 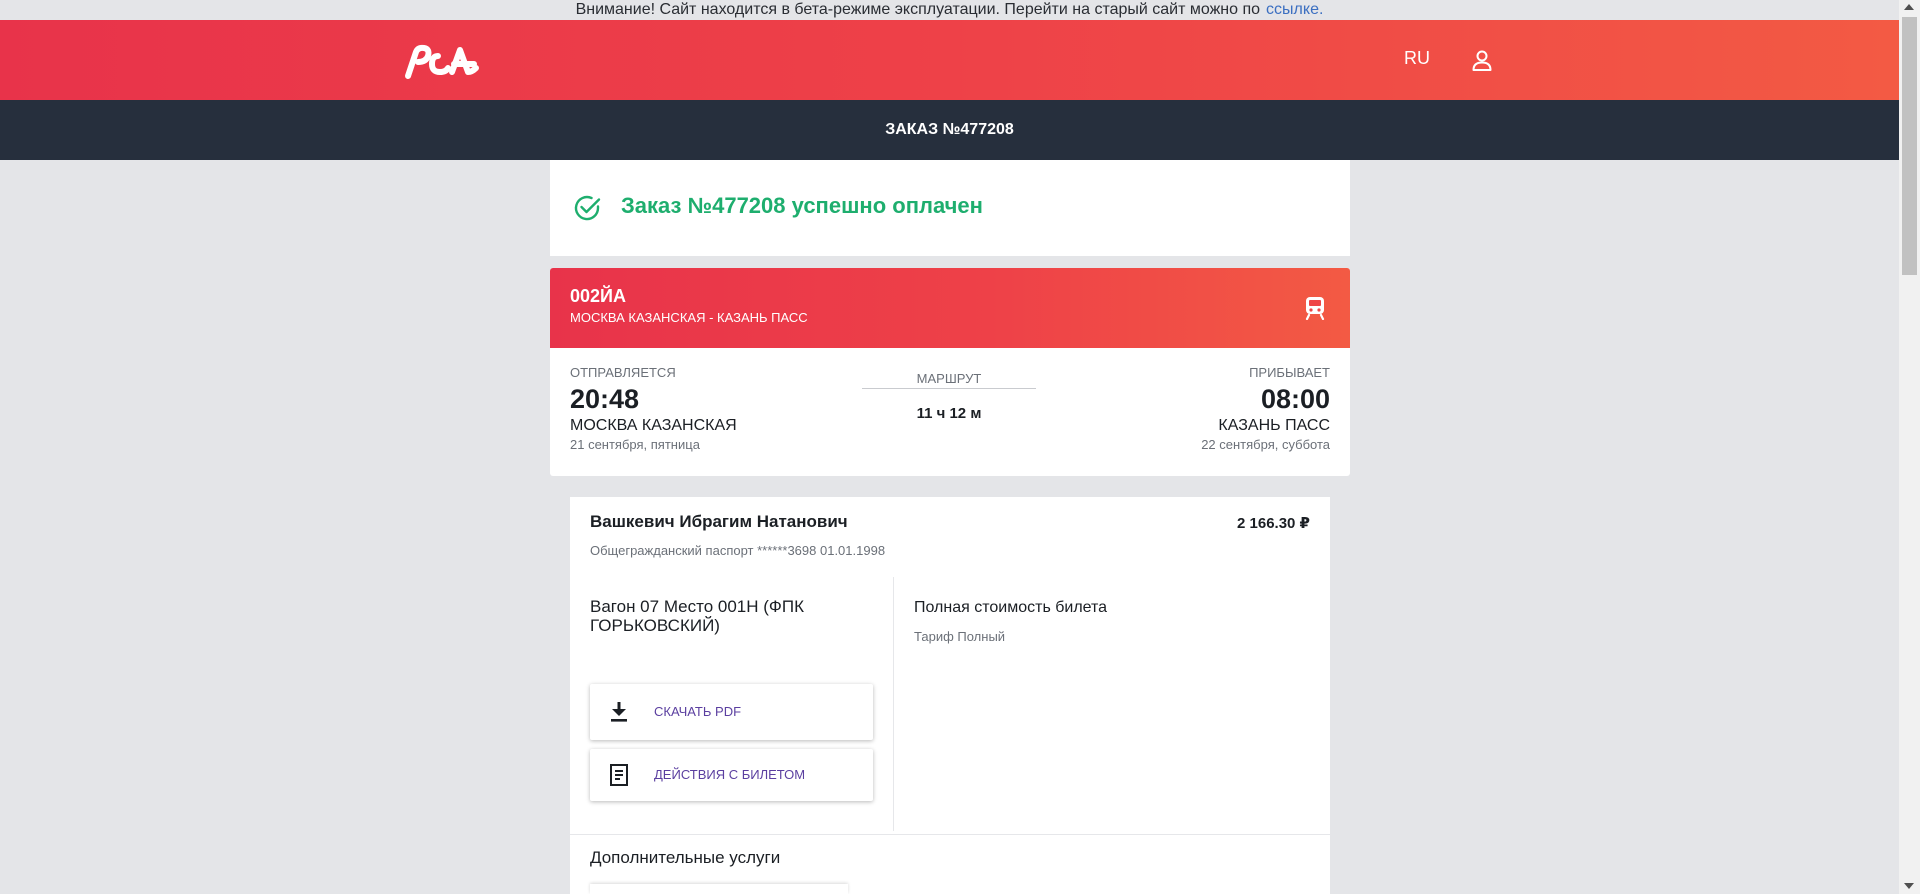 I want to click on document-icon, so click(x=619, y=775).